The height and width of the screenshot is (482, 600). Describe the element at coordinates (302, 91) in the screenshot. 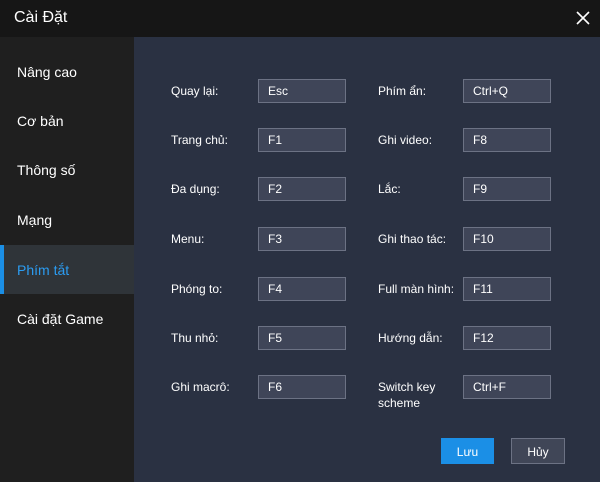

I see `shortcut-field-back: Esc` at that location.